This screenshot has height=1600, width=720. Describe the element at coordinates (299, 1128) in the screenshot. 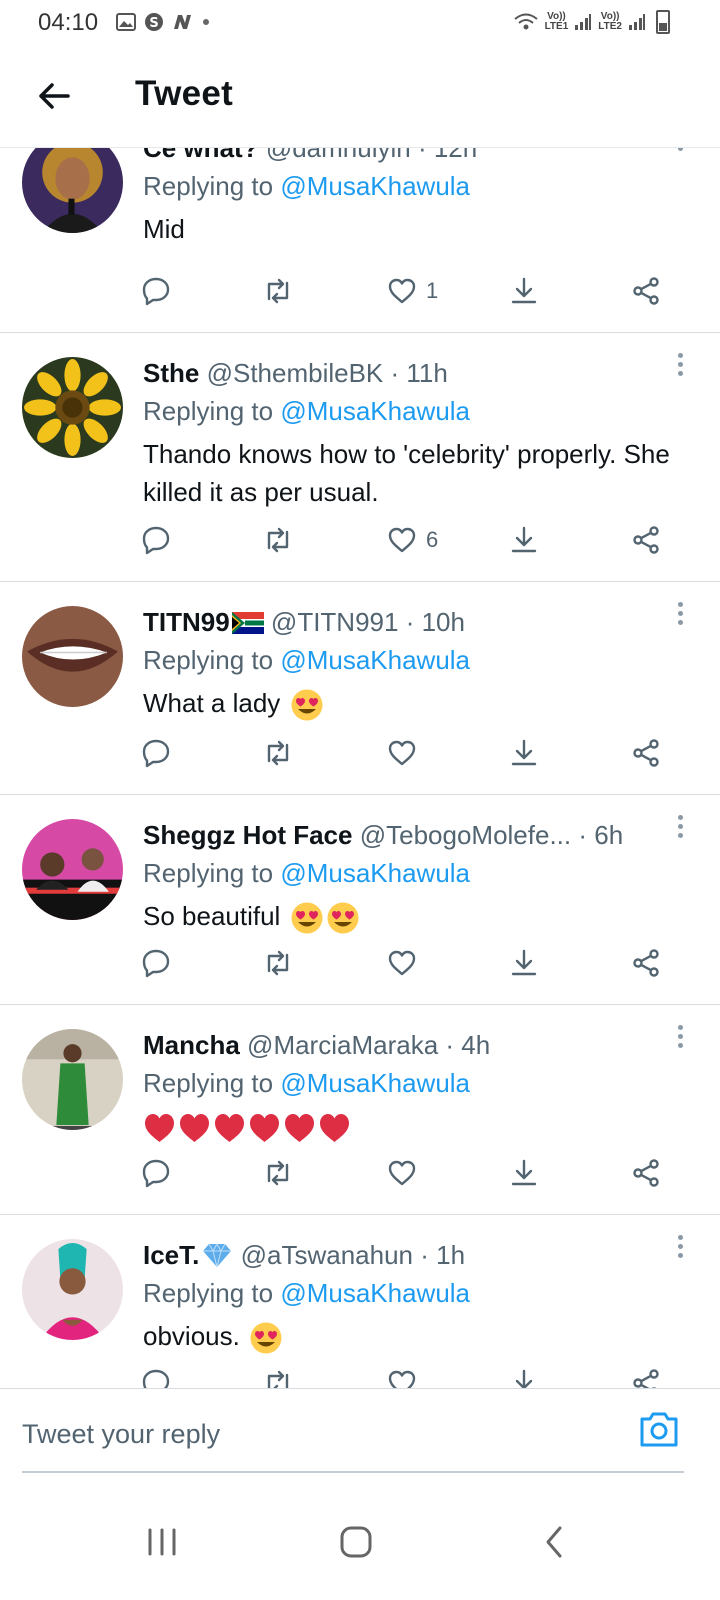

I see `red-heart-emoji-icon` at that location.